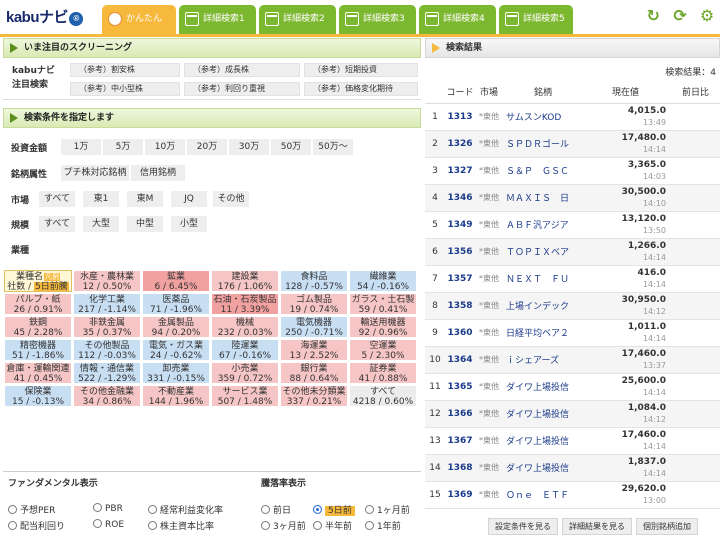  Describe the element at coordinates (165, 147) in the screenshot. I see `invest-option-10man: 10万` at that location.